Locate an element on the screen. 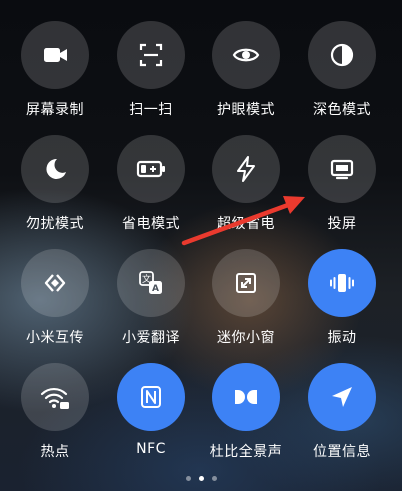  tile-mi-share: 小米互传 is located at coordinates (55, 298).